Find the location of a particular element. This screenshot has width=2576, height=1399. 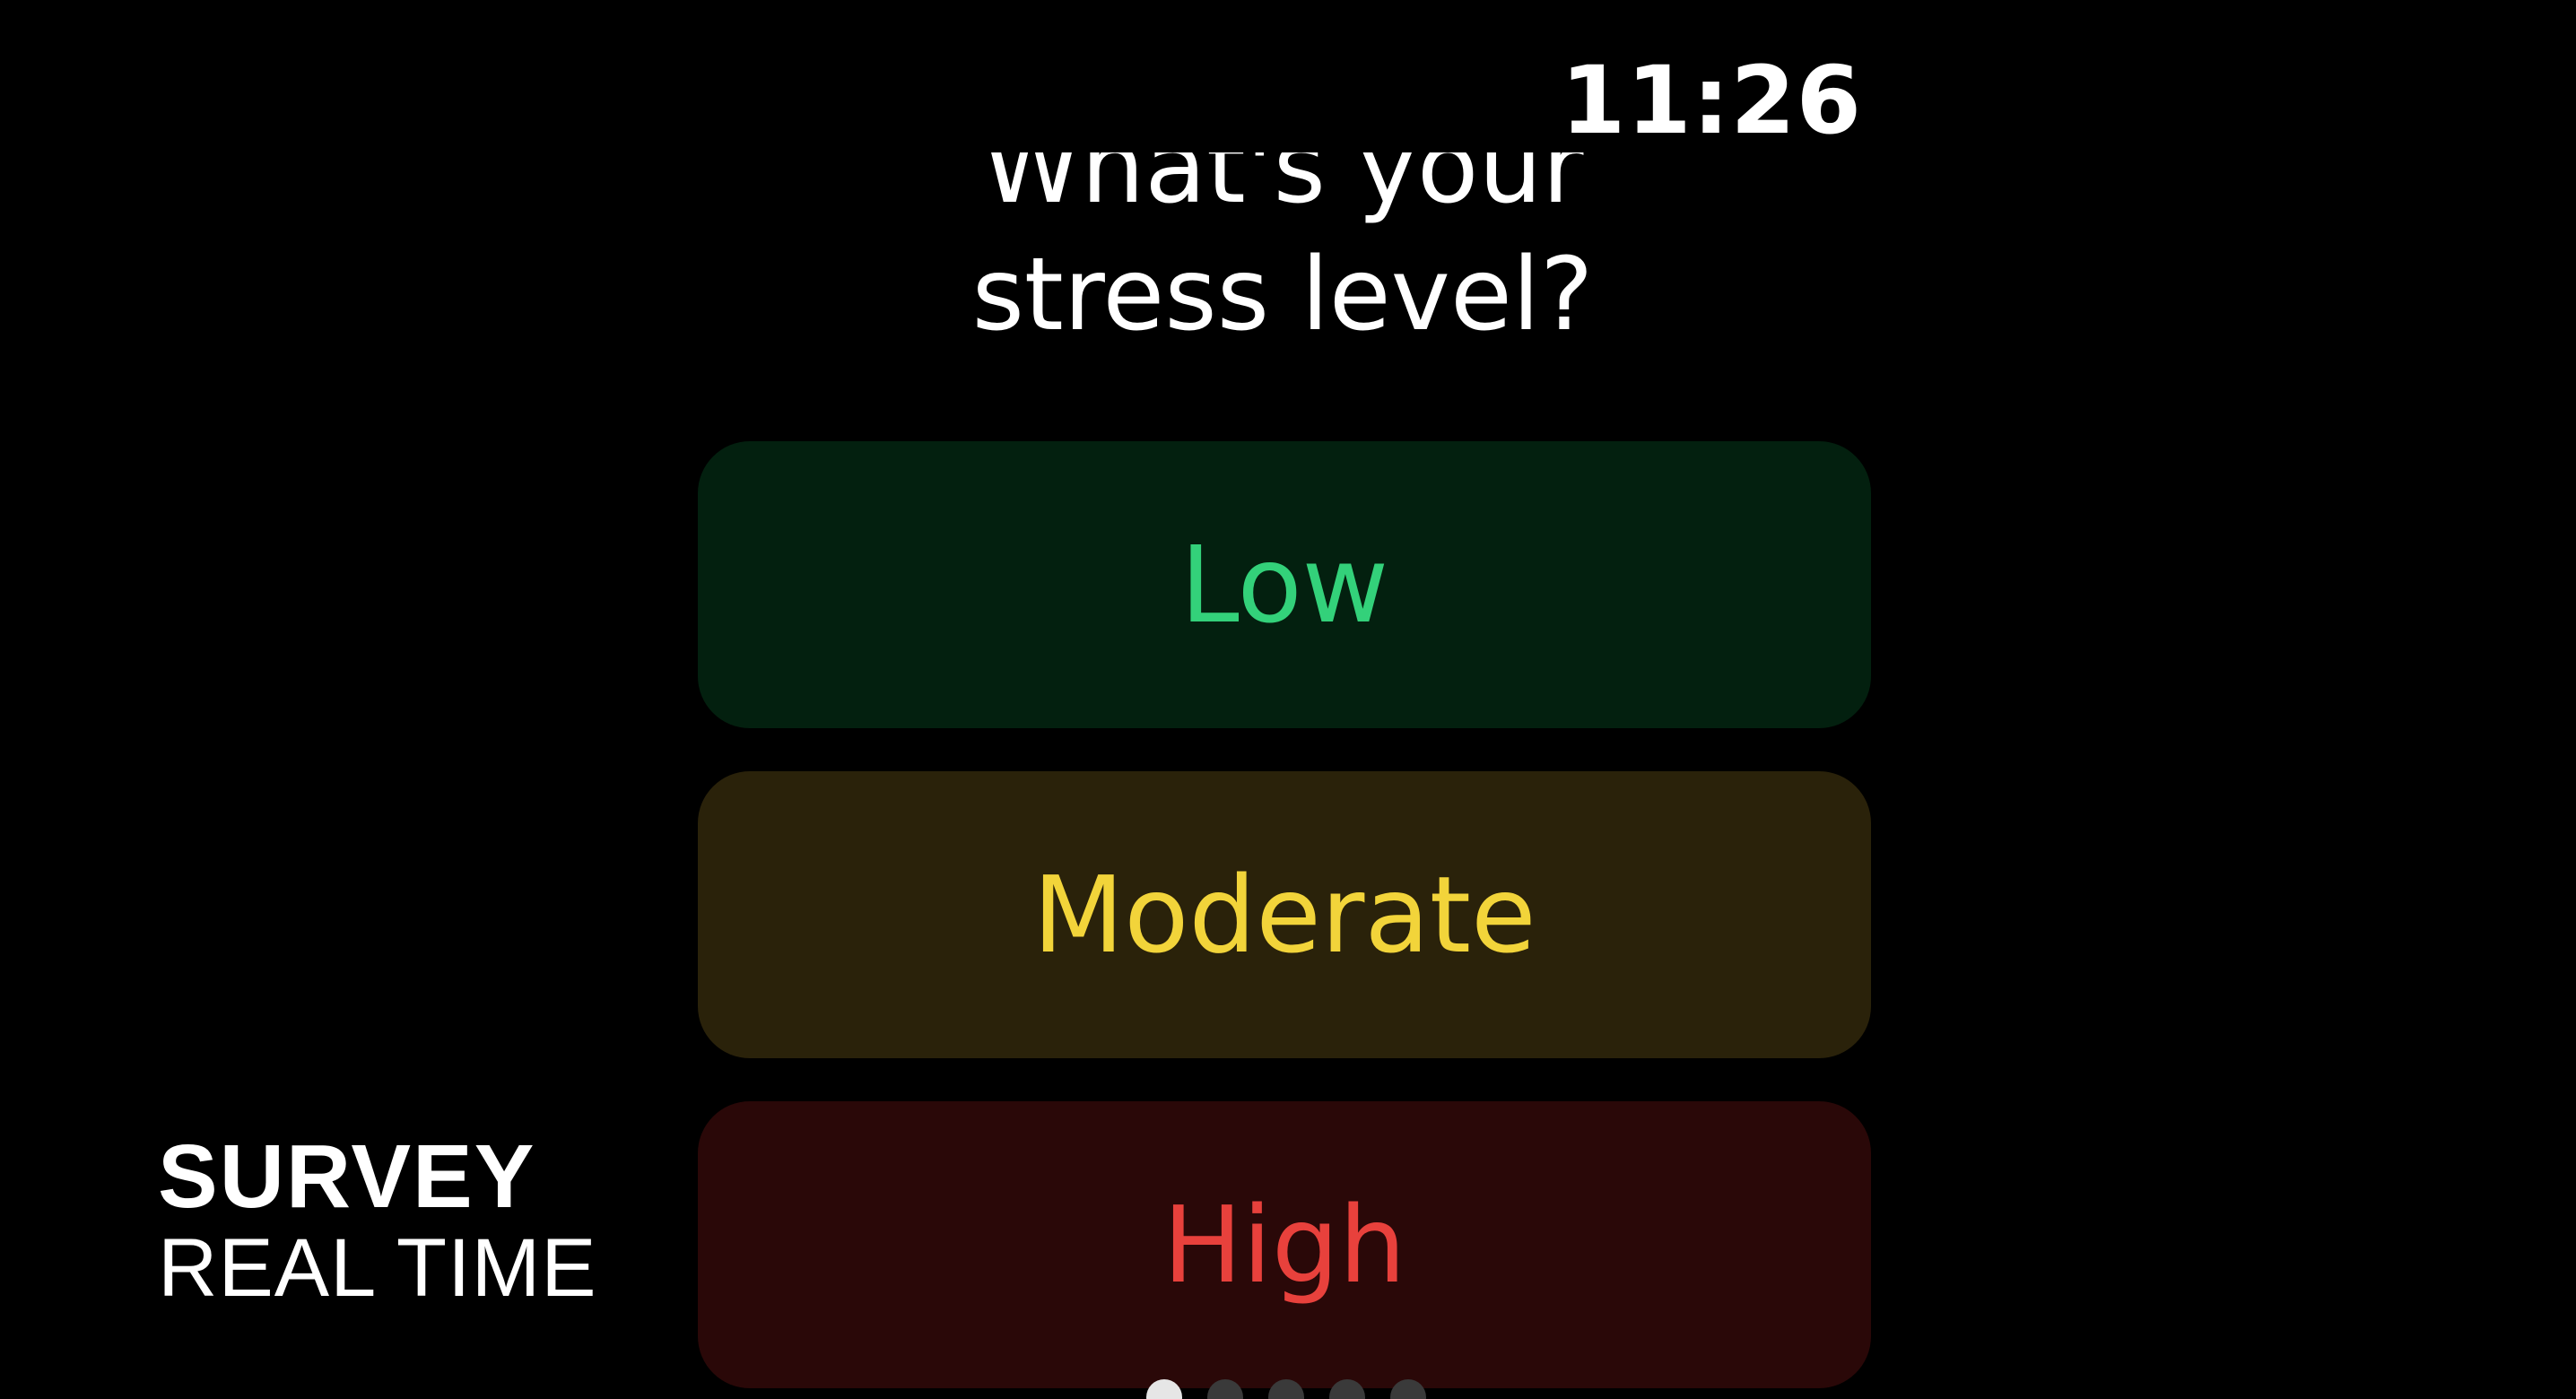

watermark-line-1: SURVEY is located at coordinates (347, 1176).